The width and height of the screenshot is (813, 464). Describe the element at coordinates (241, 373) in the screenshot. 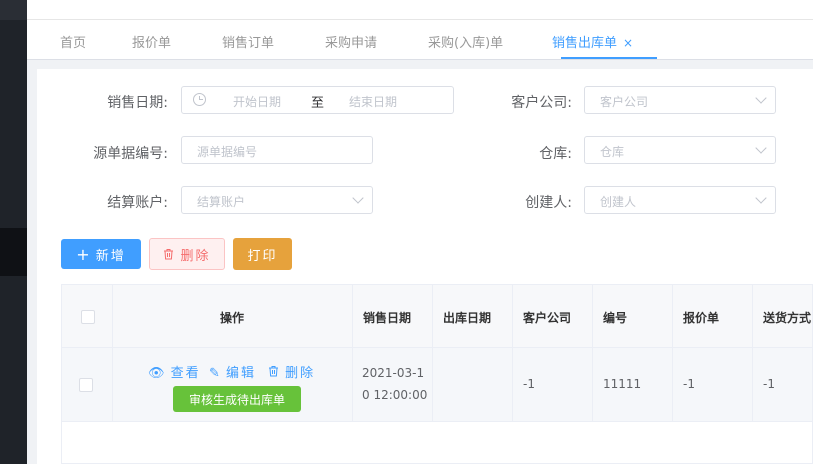

I see `edit-label: 编辑` at that location.